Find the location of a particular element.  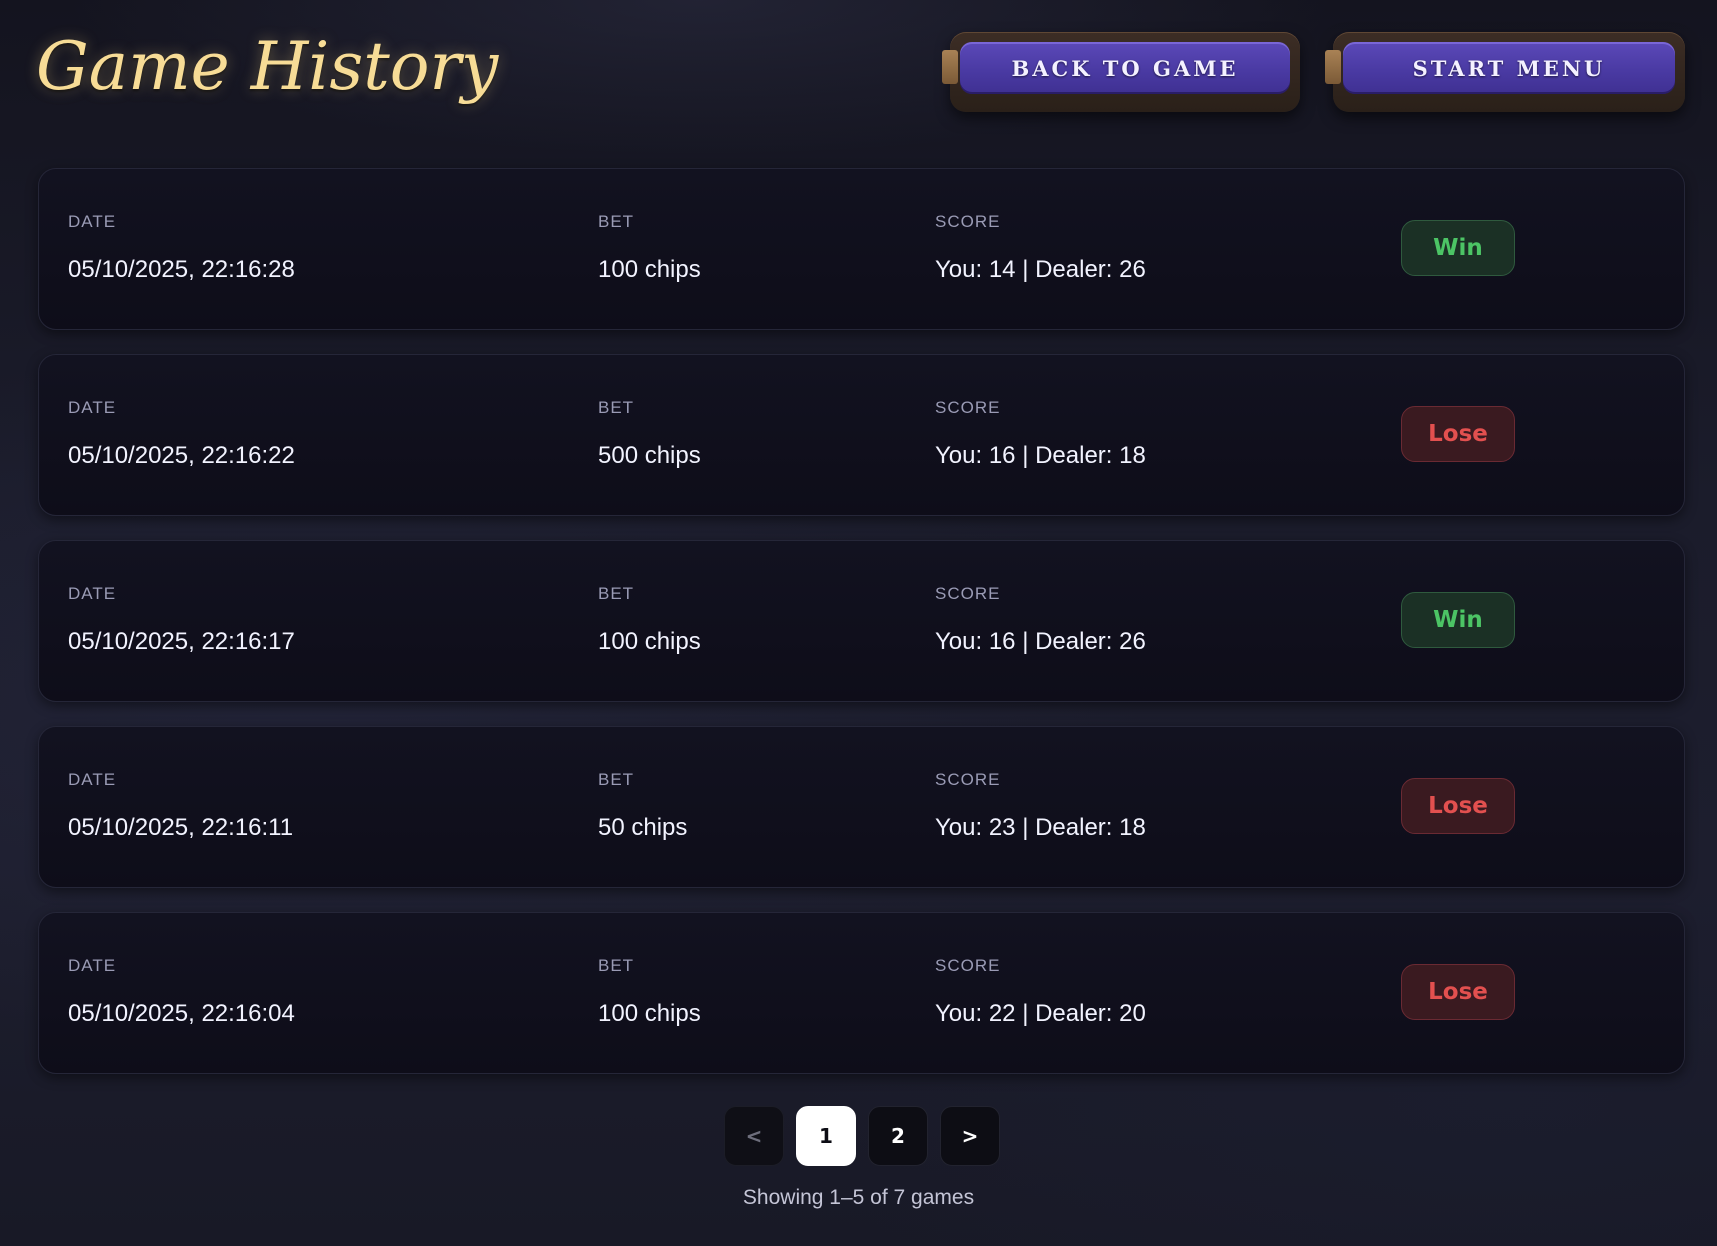

score-cell: SCORE You: 16 | Dealer: 26 is located at coordinates (1040, 620).